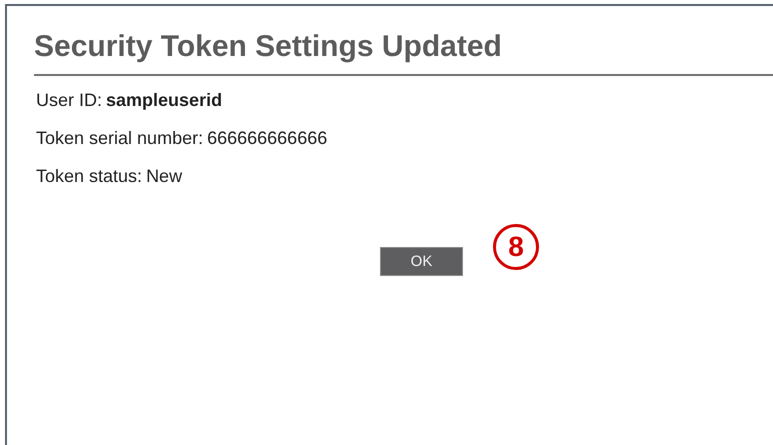 This screenshot has width=773, height=445. I want to click on field-value: 666666666666, so click(267, 138).